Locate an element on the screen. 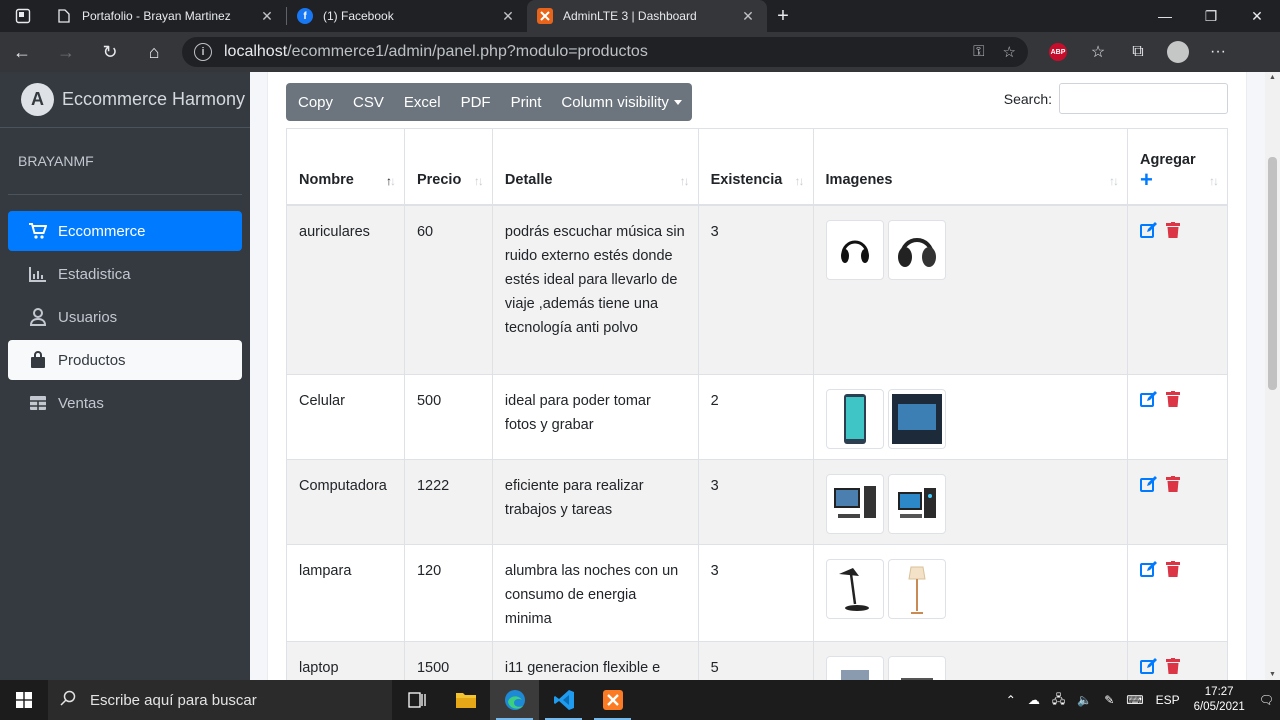  vscode-icon is located at coordinates (563, 700).